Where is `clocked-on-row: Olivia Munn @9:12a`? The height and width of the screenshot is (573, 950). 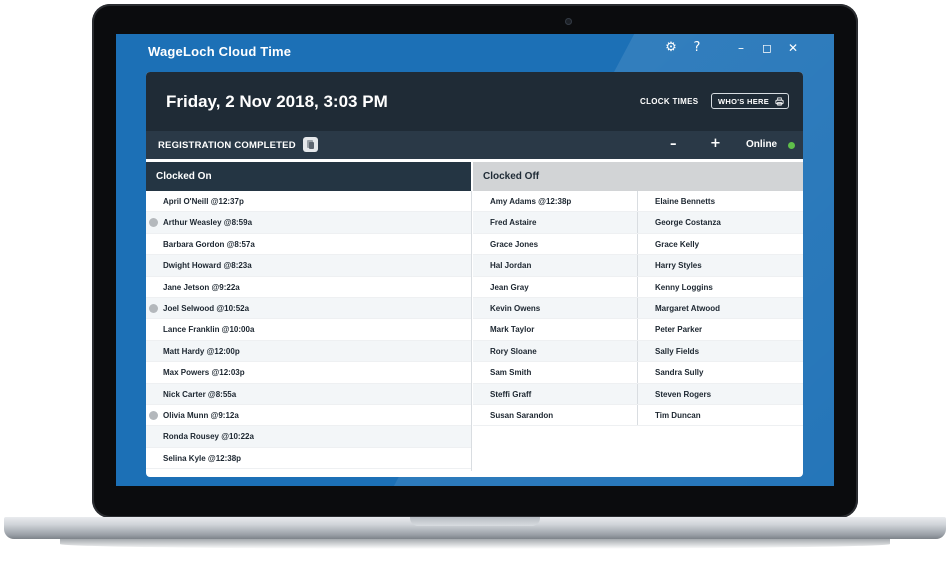
clocked-on-row: Olivia Munn @9:12a is located at coordinates (308, 416).